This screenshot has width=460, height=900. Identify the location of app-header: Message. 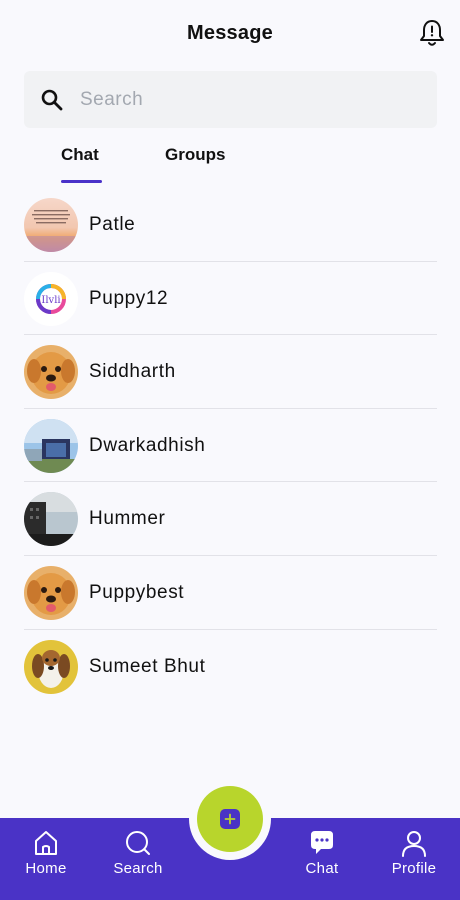
(230, 34).